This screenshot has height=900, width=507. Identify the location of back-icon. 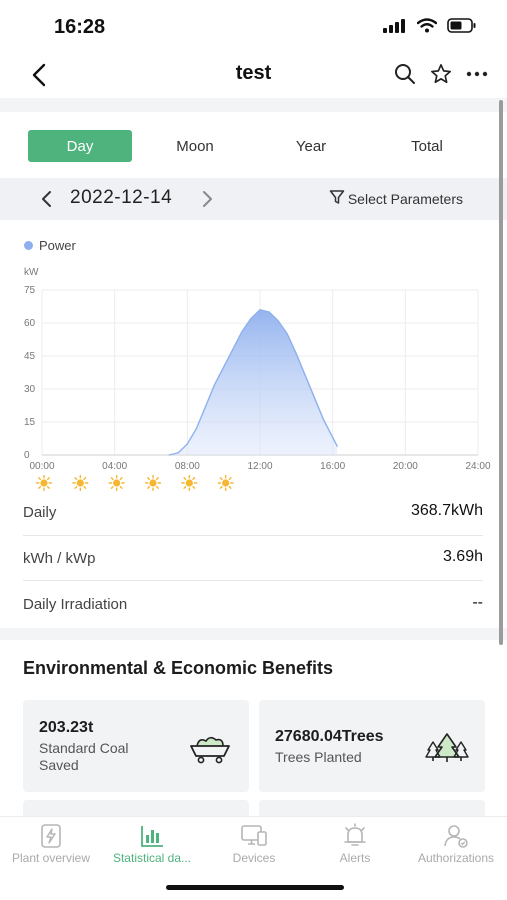
(39, 75).